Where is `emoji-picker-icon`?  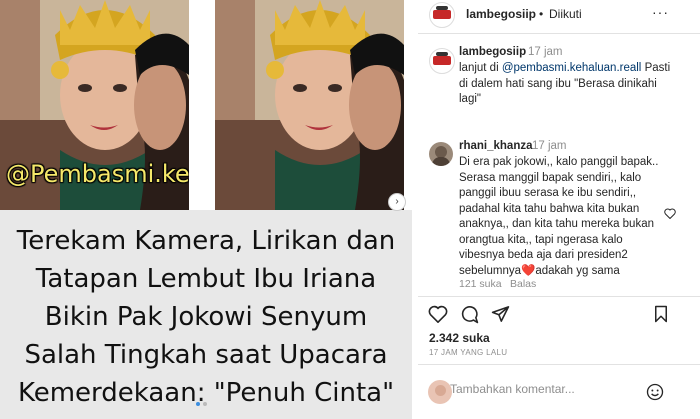
emoji-picker-icon is located at coordinates (655, 392).